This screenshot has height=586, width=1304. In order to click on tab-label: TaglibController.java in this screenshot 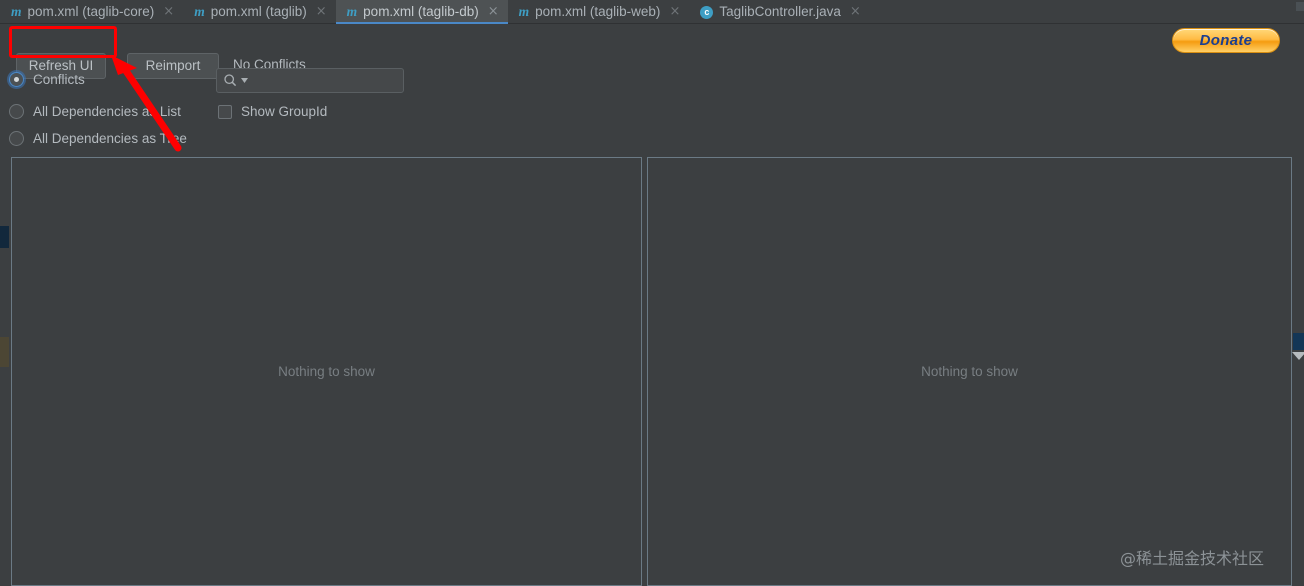, I will do `click(780, 11)`.